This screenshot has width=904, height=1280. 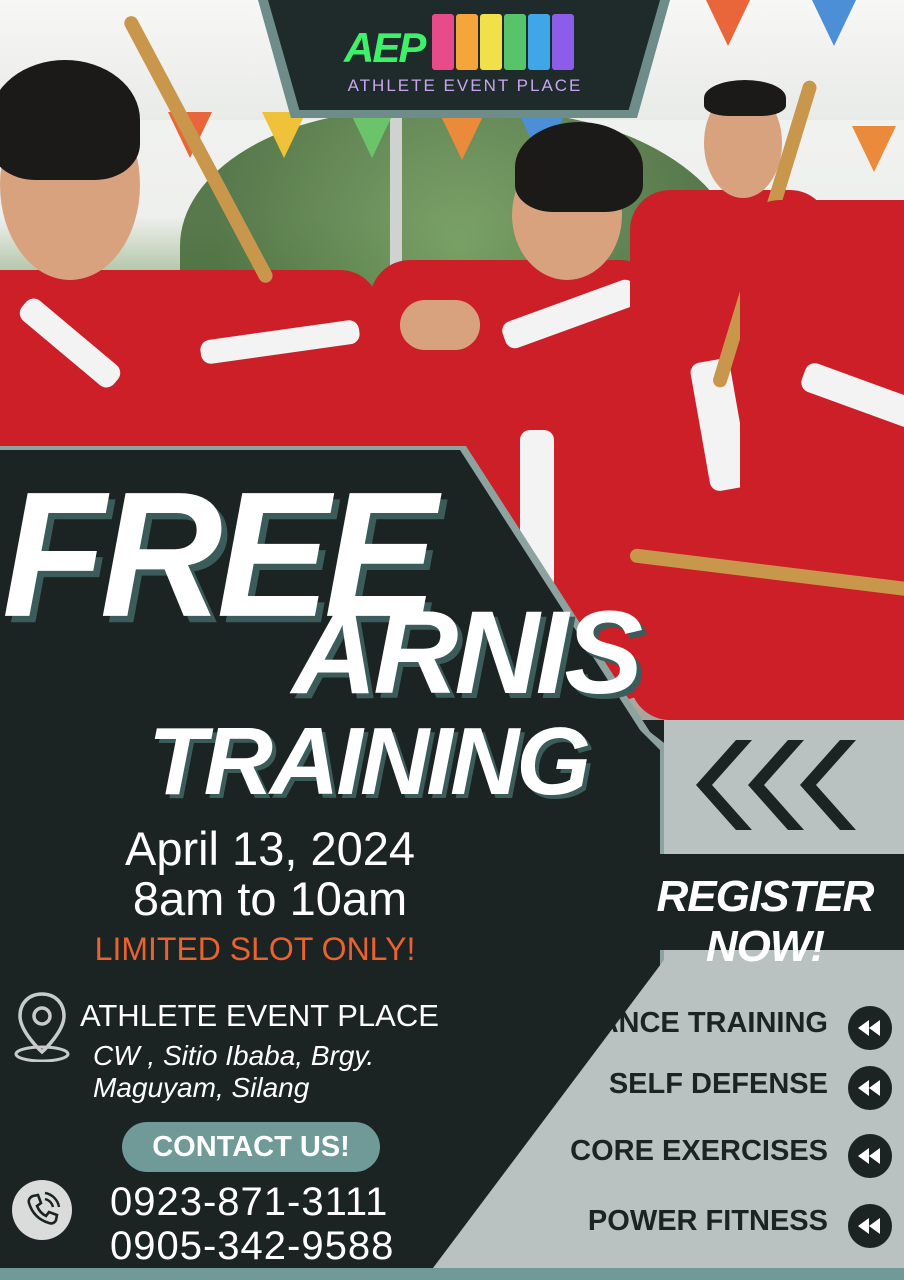 What do you see at coordinates (270, 898) in the screenshot?
I see `event-time: 8am to 10am` at bounding box center [270, 898].